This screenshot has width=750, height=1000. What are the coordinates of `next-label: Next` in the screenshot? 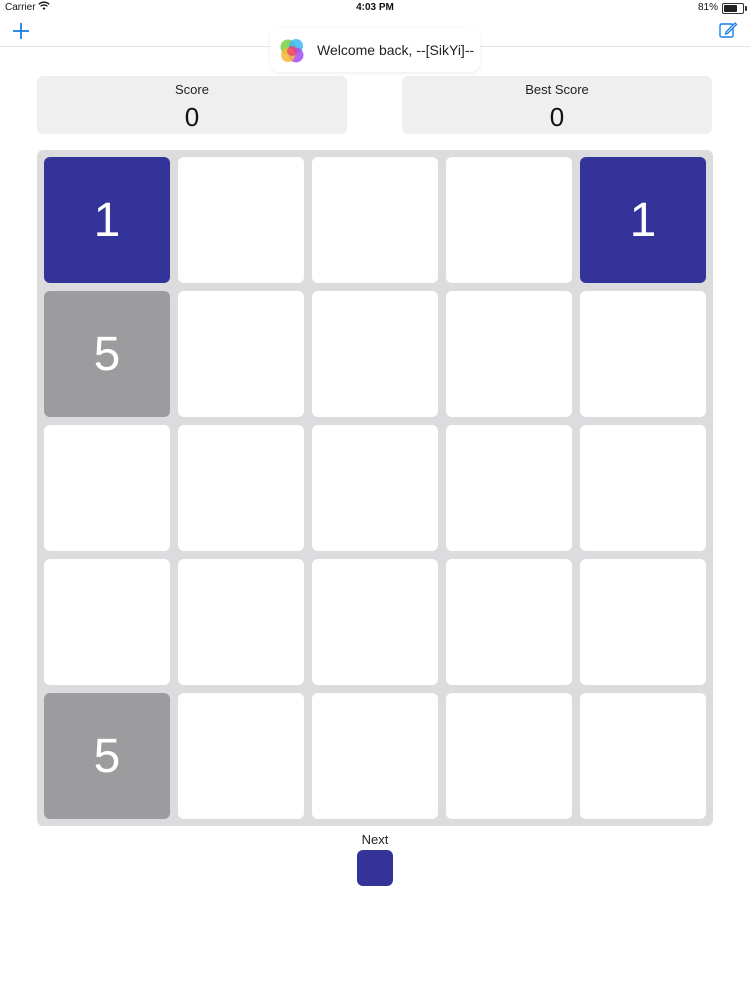 It's located at (375, 839).